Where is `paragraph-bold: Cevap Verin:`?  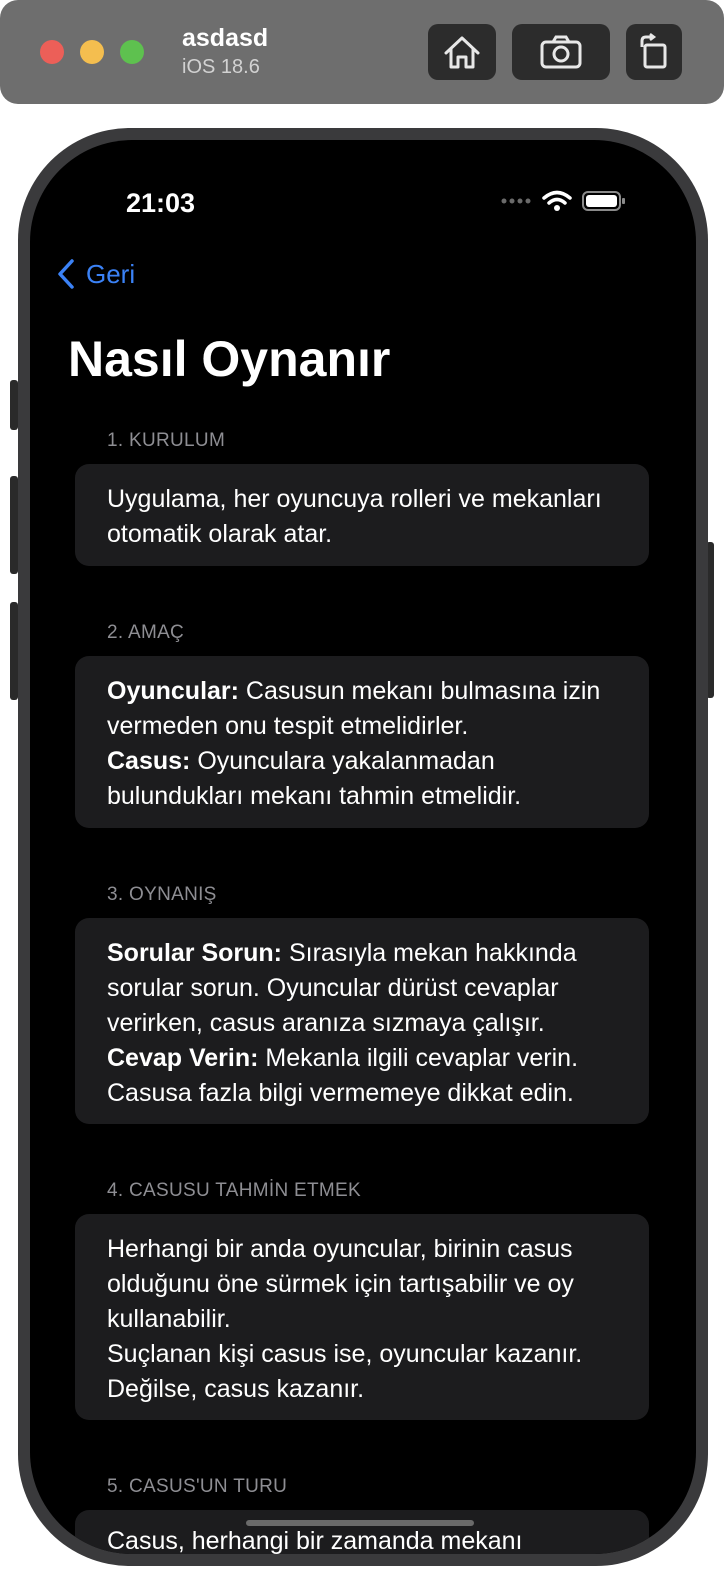
paragraph-bold: Cevap Verin: is located at coordinates (183, 1058).